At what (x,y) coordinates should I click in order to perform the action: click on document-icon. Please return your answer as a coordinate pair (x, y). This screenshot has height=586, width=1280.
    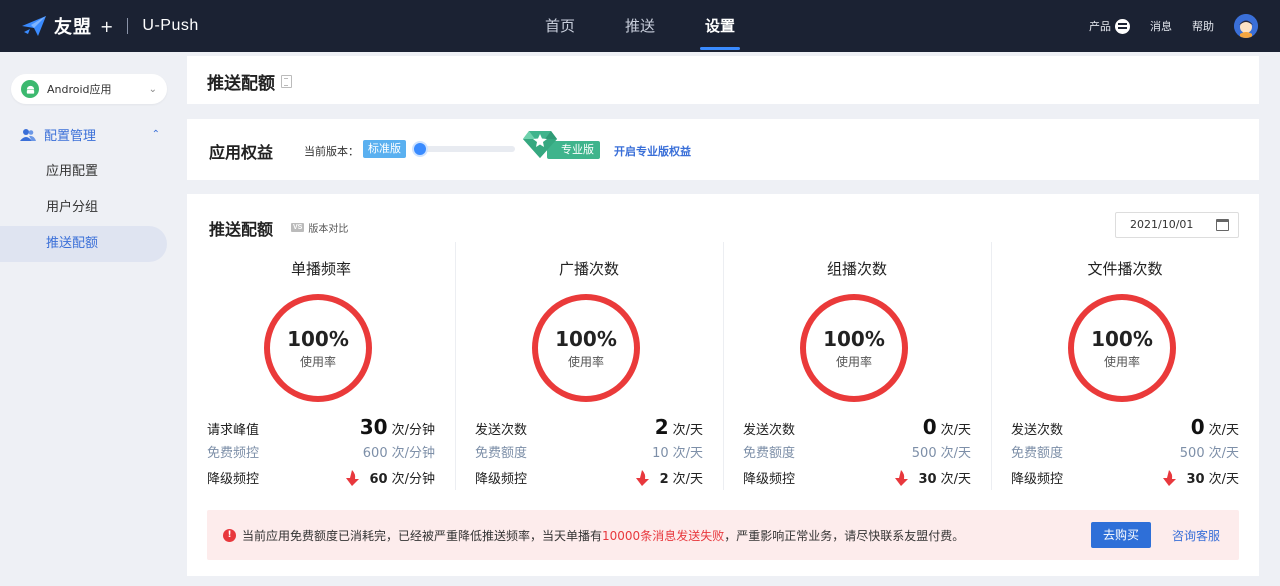
    Looking at the image, I should click on (286, 81).